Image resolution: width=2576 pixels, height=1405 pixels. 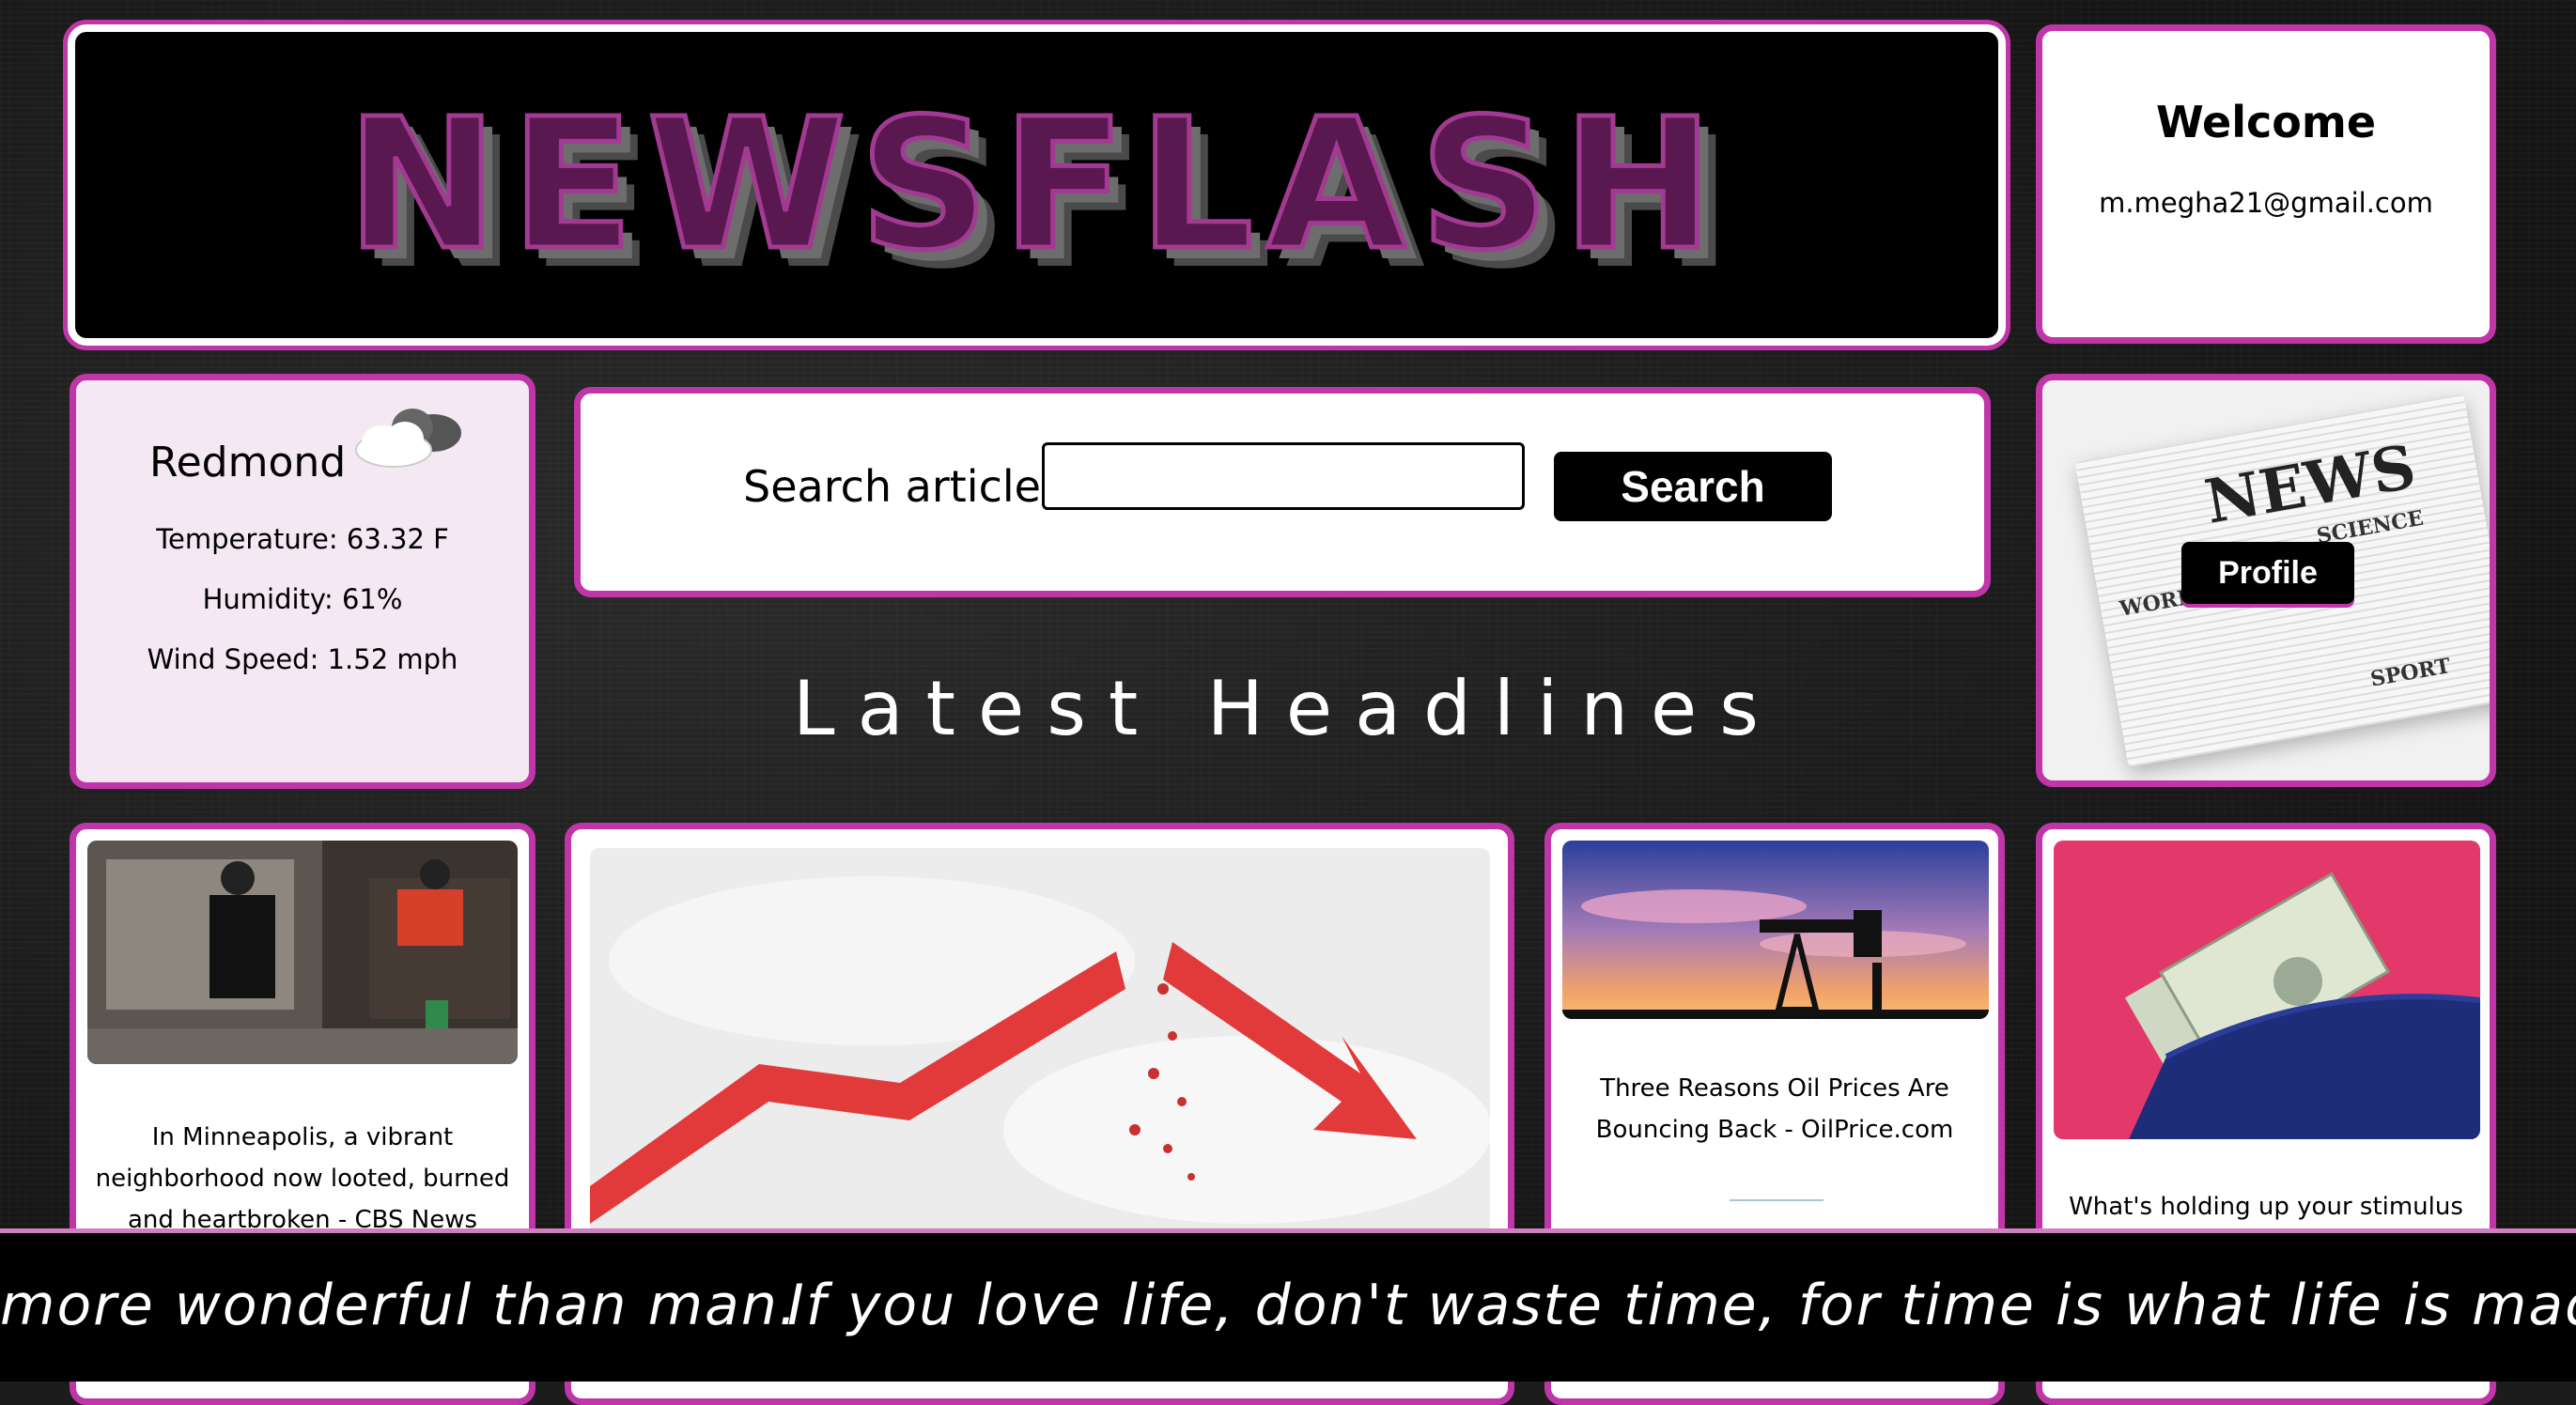 What do you see at coordinates (2266, 1206) in the screenshot?
I see `article-title: What's holding up your stimulus` at bounding box center [2266, 1206].